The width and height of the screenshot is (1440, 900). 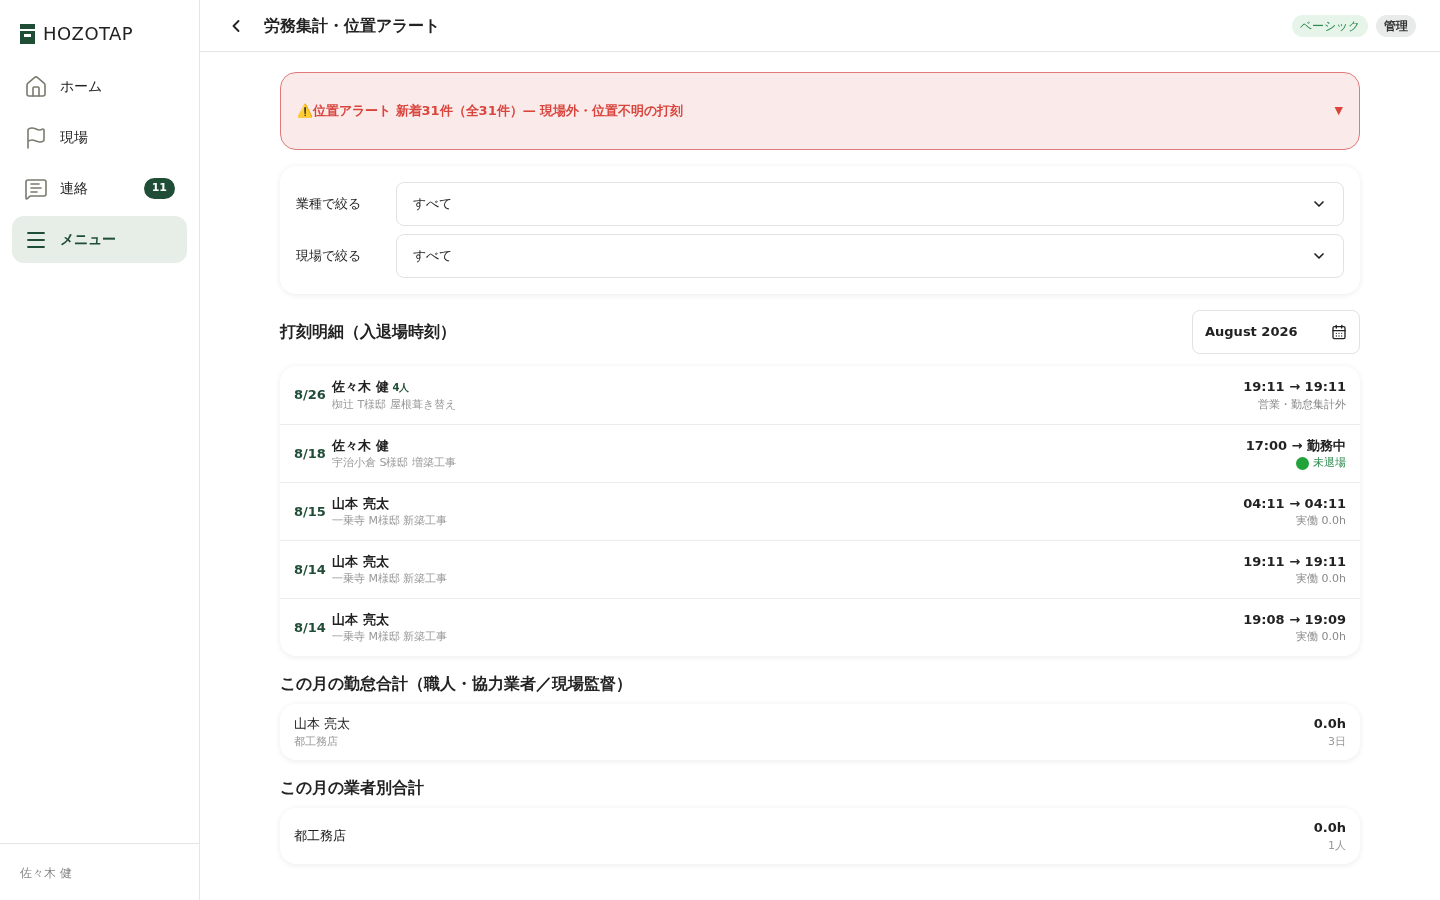 I want to click on section-heading: 打刻明細（入退場時刻）, so click(x=368, y=332).